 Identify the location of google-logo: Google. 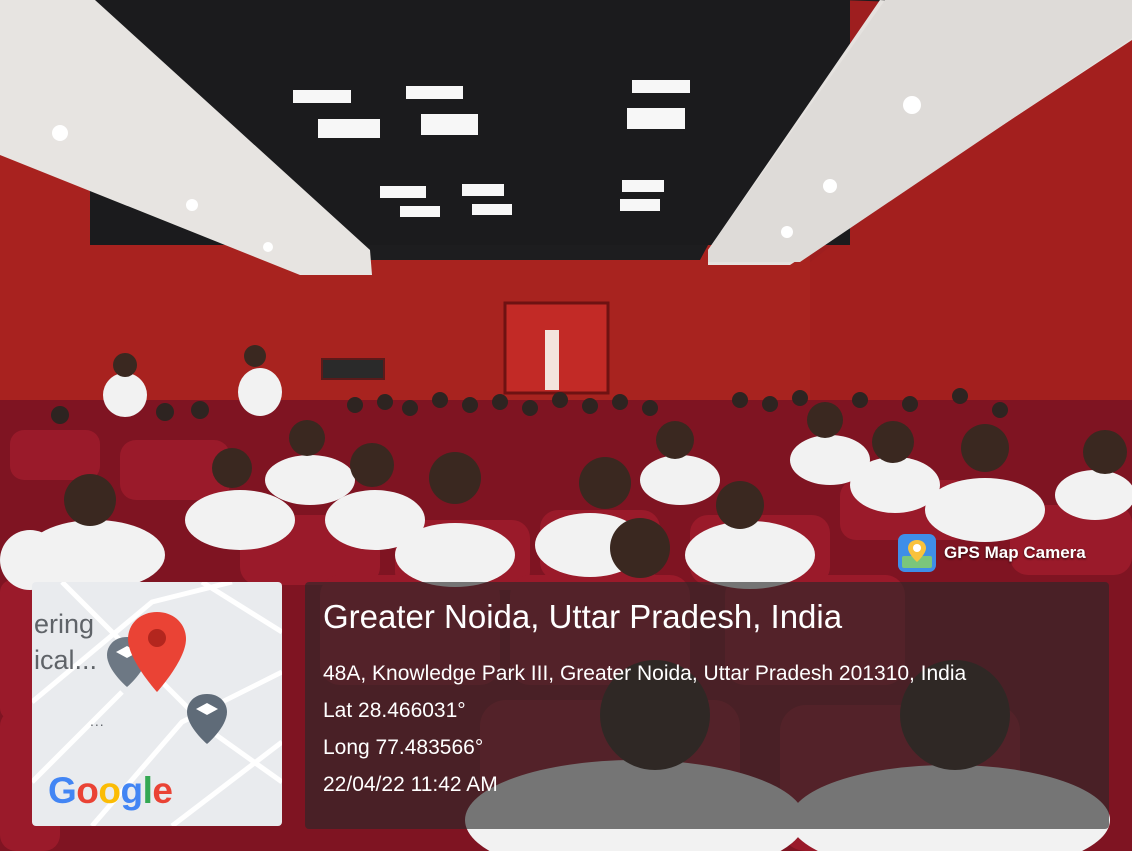
(110, 790).